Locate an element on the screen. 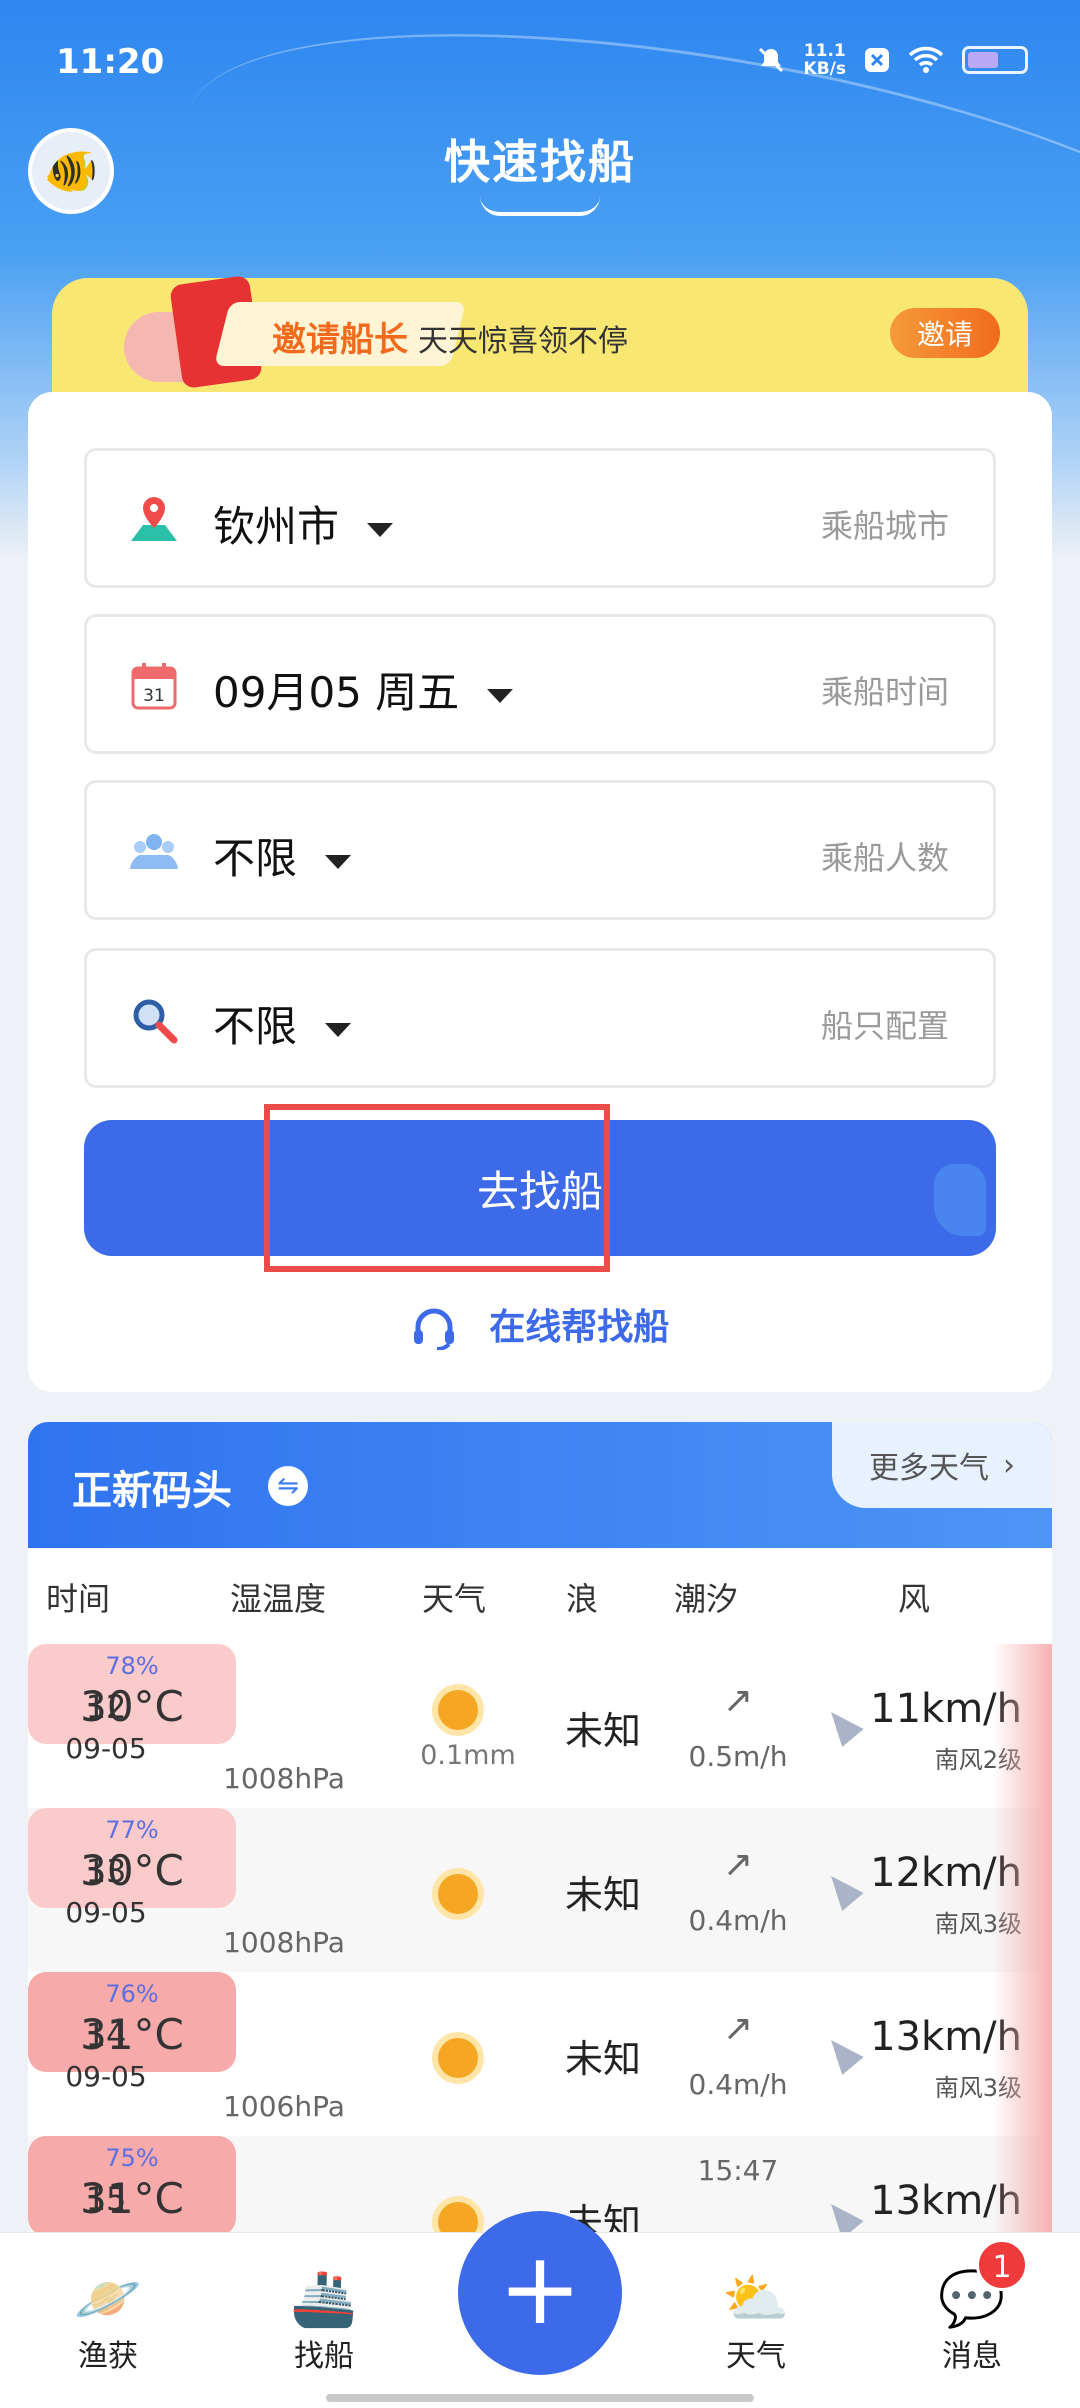 The image size is (1080, 2408). home-indicator is located at coordinates (540, 2398).